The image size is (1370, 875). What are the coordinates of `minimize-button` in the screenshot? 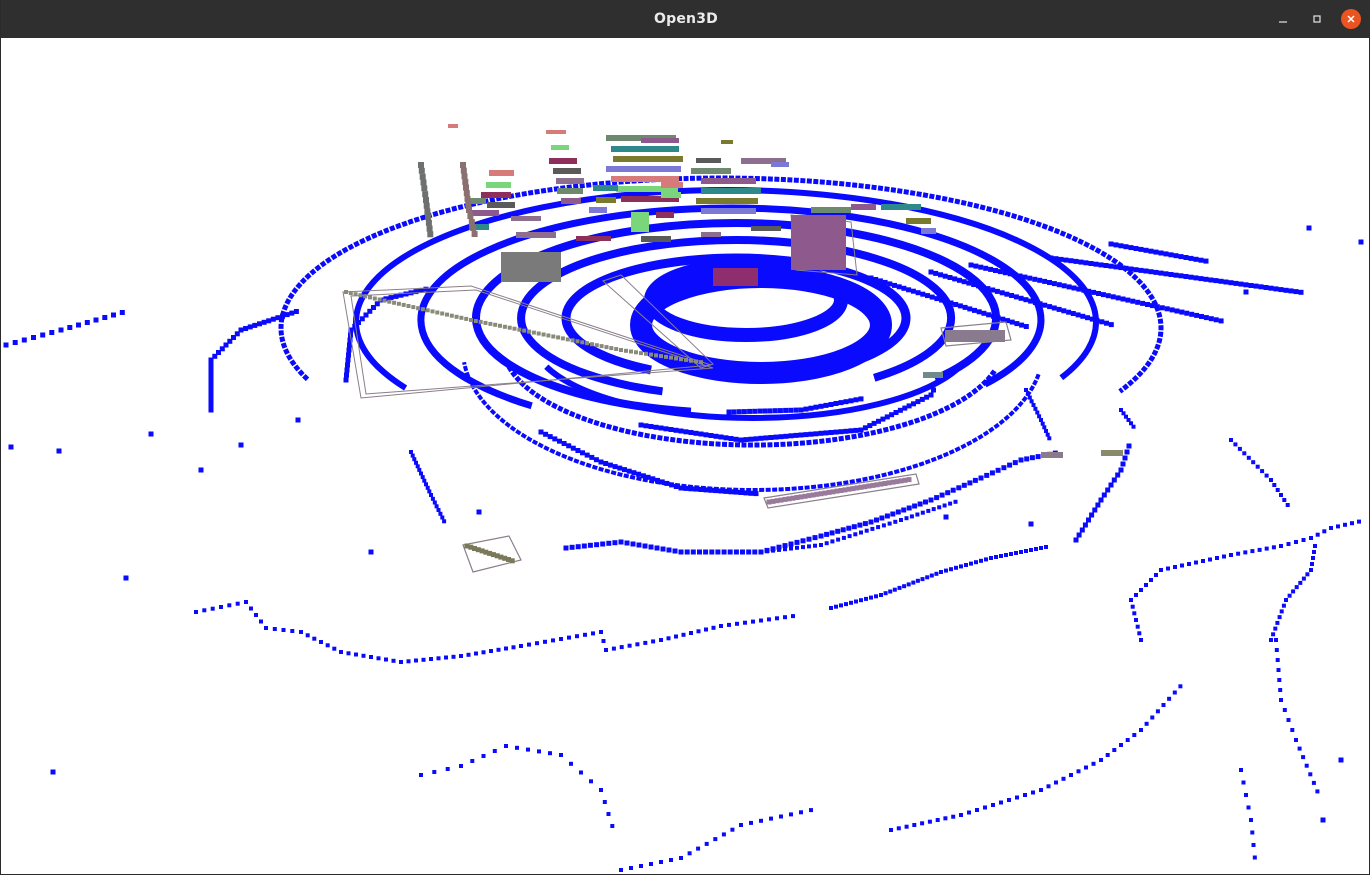 It's located at (1283, 19).